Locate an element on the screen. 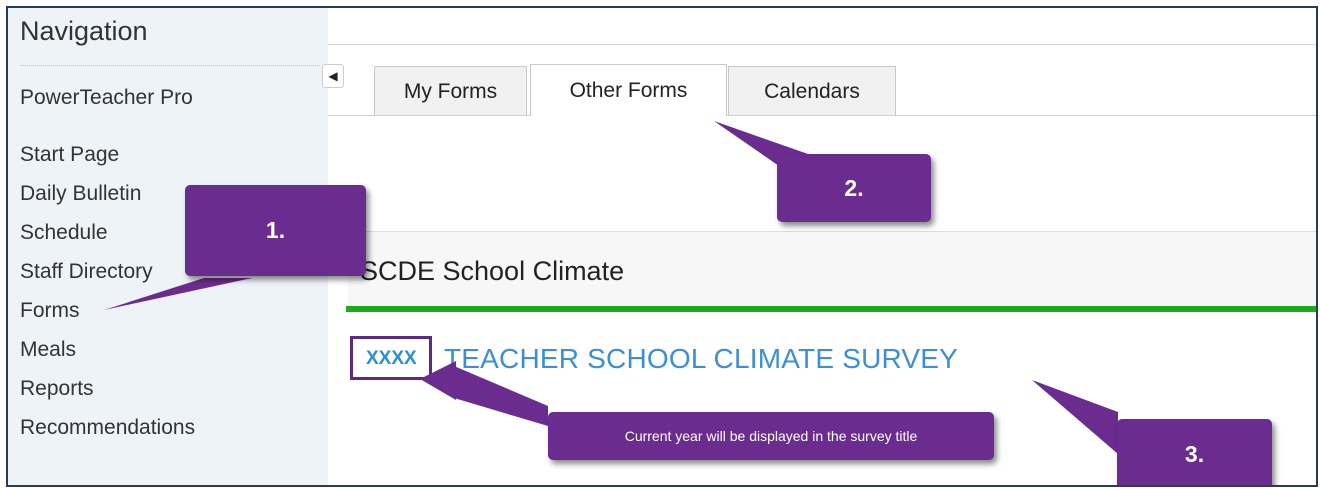 Image resolution: width=1320 pixels, height=489 pixels. note-pointer-body is located at coordinates (501, 396).